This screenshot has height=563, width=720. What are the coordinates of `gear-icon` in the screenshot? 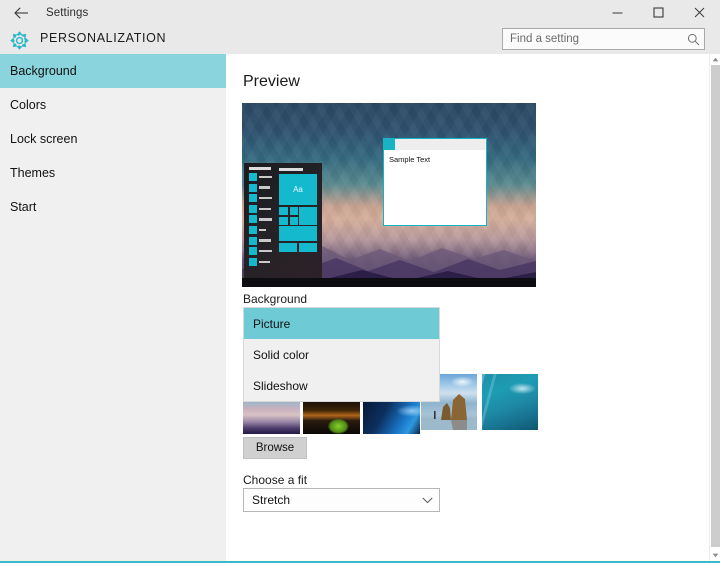 It's located at (19, 40).